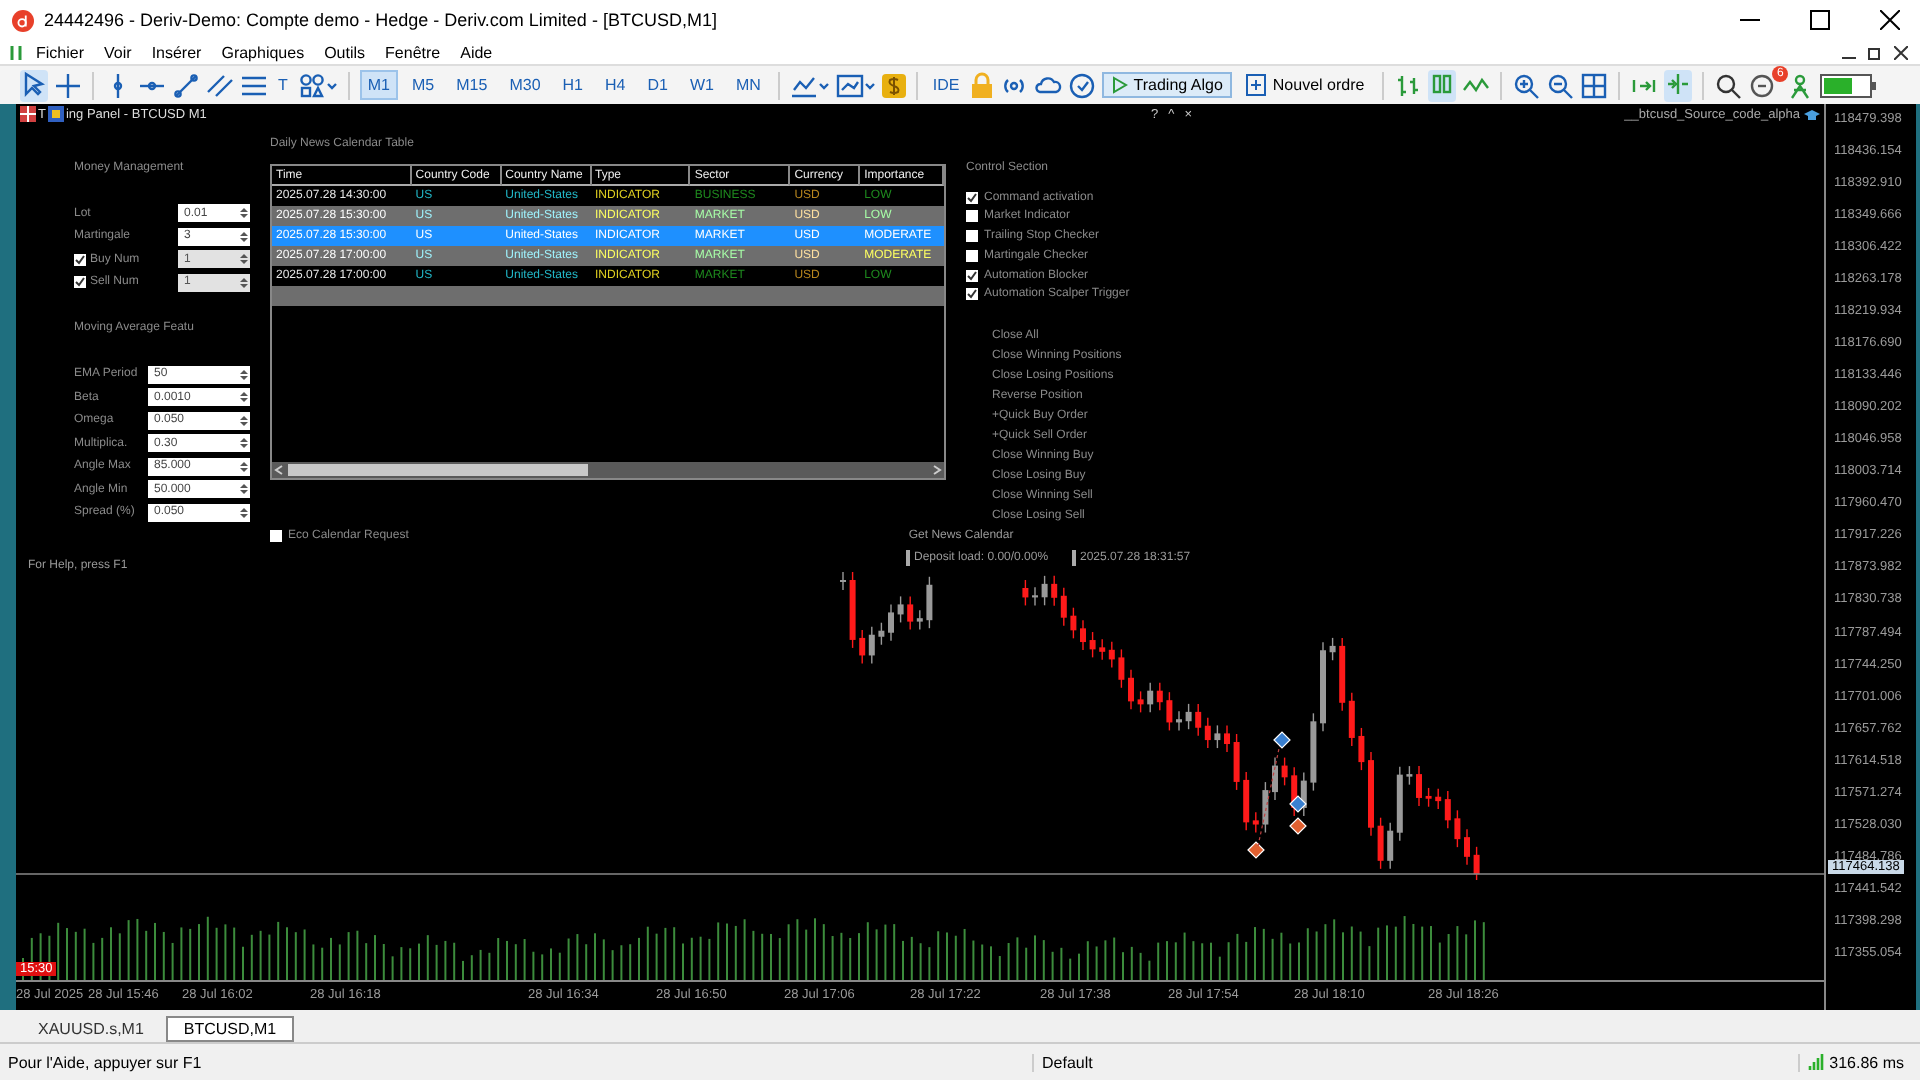 The image size is (1920, 1080). What do you see at coordinates (254, 85) in the screenshot?
I see `levels-icon` at bounding box center [254, 85].